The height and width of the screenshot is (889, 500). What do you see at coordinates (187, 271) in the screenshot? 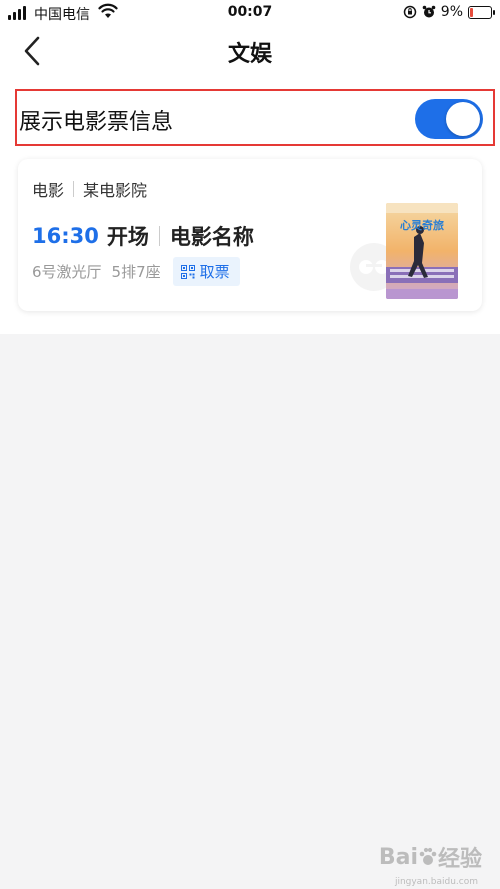
I see `qr-code-icon` at bounding box center [187, 271].